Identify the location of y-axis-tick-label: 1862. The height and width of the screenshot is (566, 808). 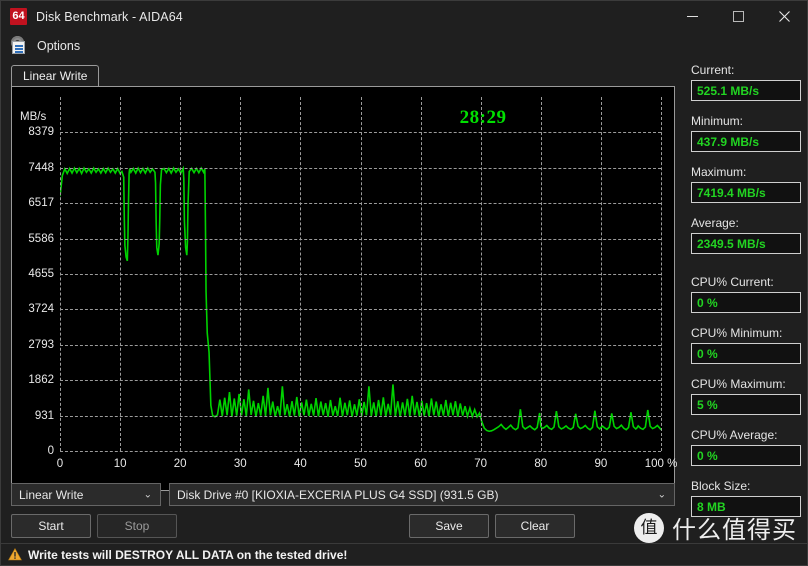
(41, 380).